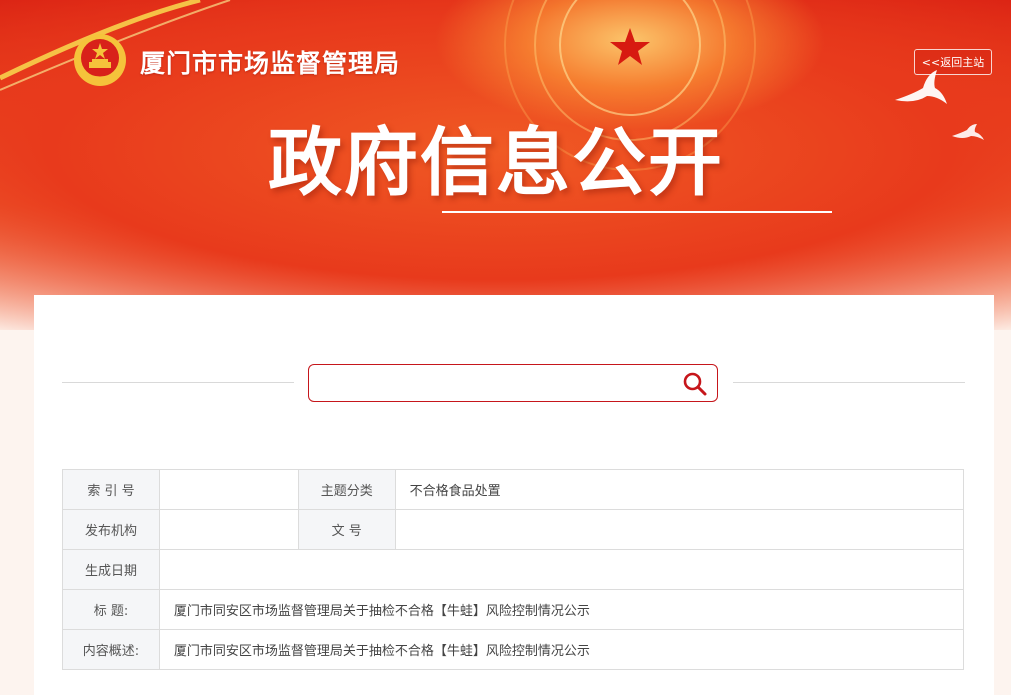  I want to click on search-icon, so click(695, 384).